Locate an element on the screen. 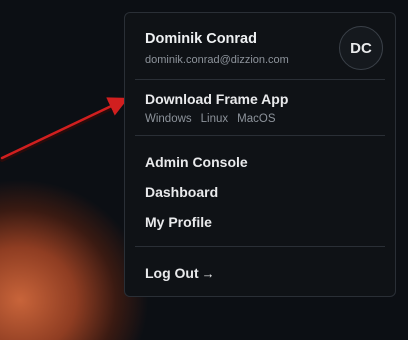  download-platforms: Windows Linux MacOS is located at coordinates (210, 119).